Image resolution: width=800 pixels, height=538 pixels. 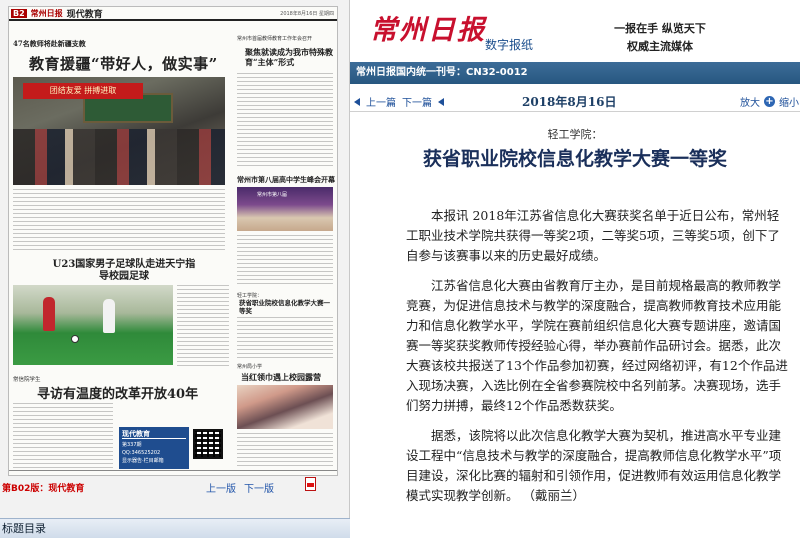 I want to click on stage-caption: 常州市第八届, so click(x=272, y=195).